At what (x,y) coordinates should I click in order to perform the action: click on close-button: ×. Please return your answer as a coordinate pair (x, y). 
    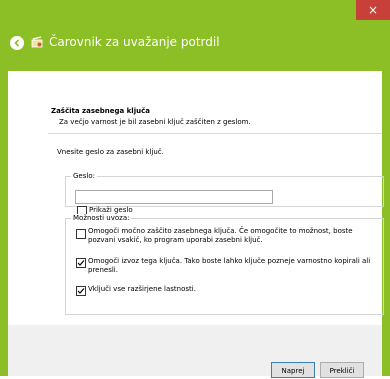
    Looking at the image, I should click on (373, 10).